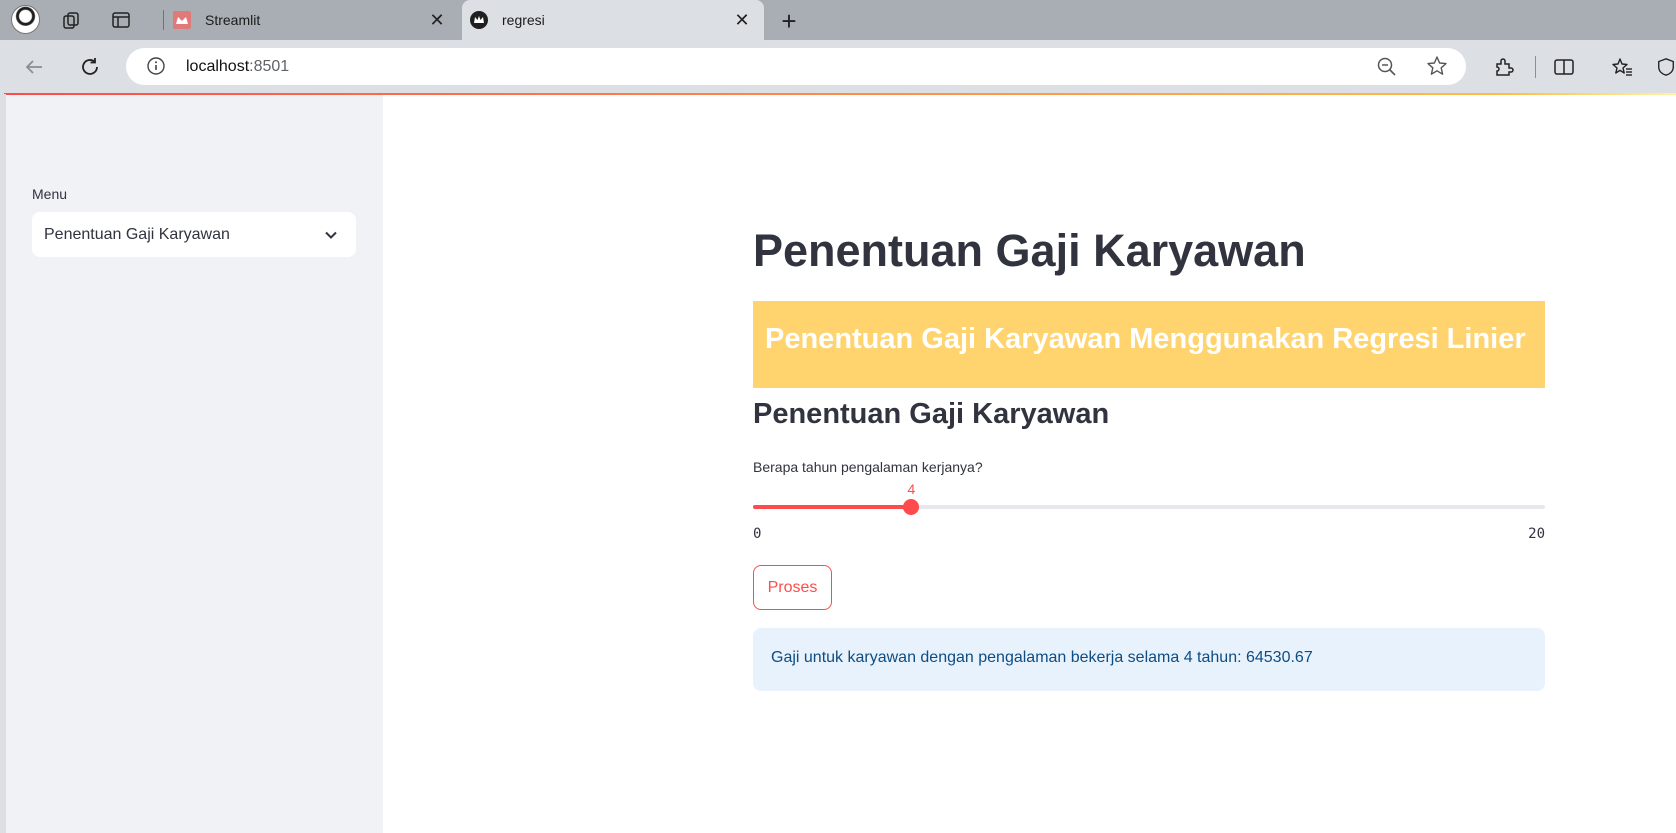  I want to click on browser-tab-bar: Streamlit ✕ regresi ✕ +, so click(838, 20).